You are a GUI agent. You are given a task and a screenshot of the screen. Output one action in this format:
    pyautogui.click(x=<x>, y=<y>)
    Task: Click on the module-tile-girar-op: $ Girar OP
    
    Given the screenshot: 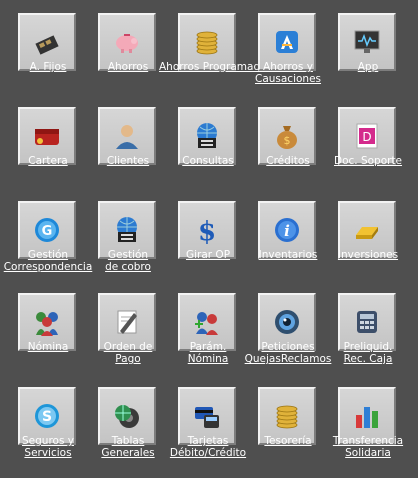 What is the action you would take?
    pyautogui.click(x=200, y=232)
    